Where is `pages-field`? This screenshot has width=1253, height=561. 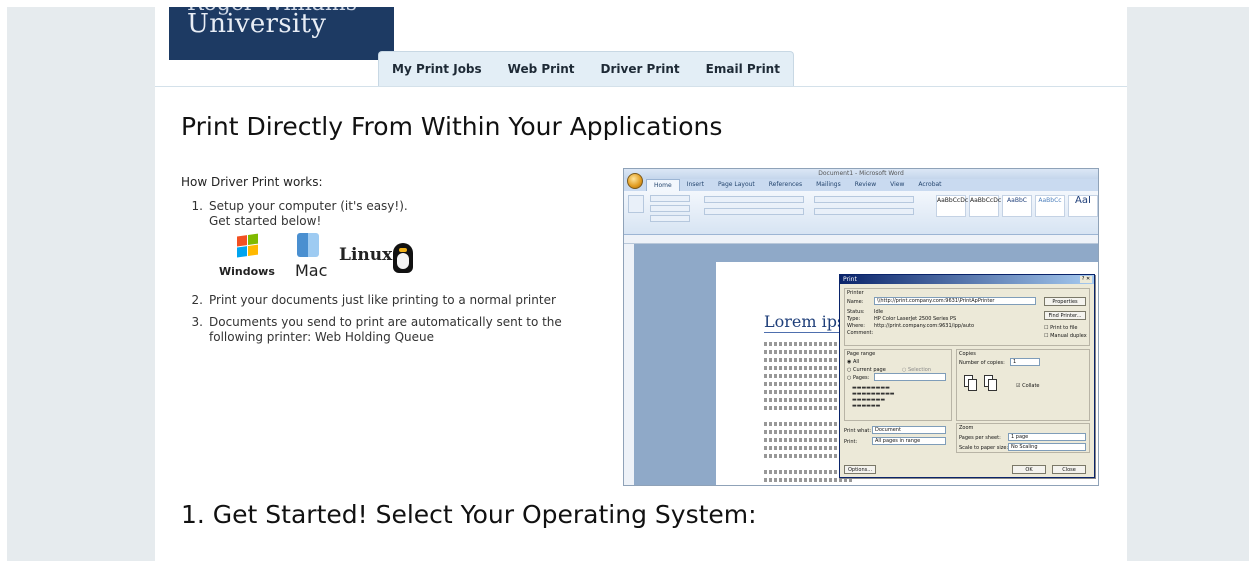 pages-field is located at coordinates (910, 377).